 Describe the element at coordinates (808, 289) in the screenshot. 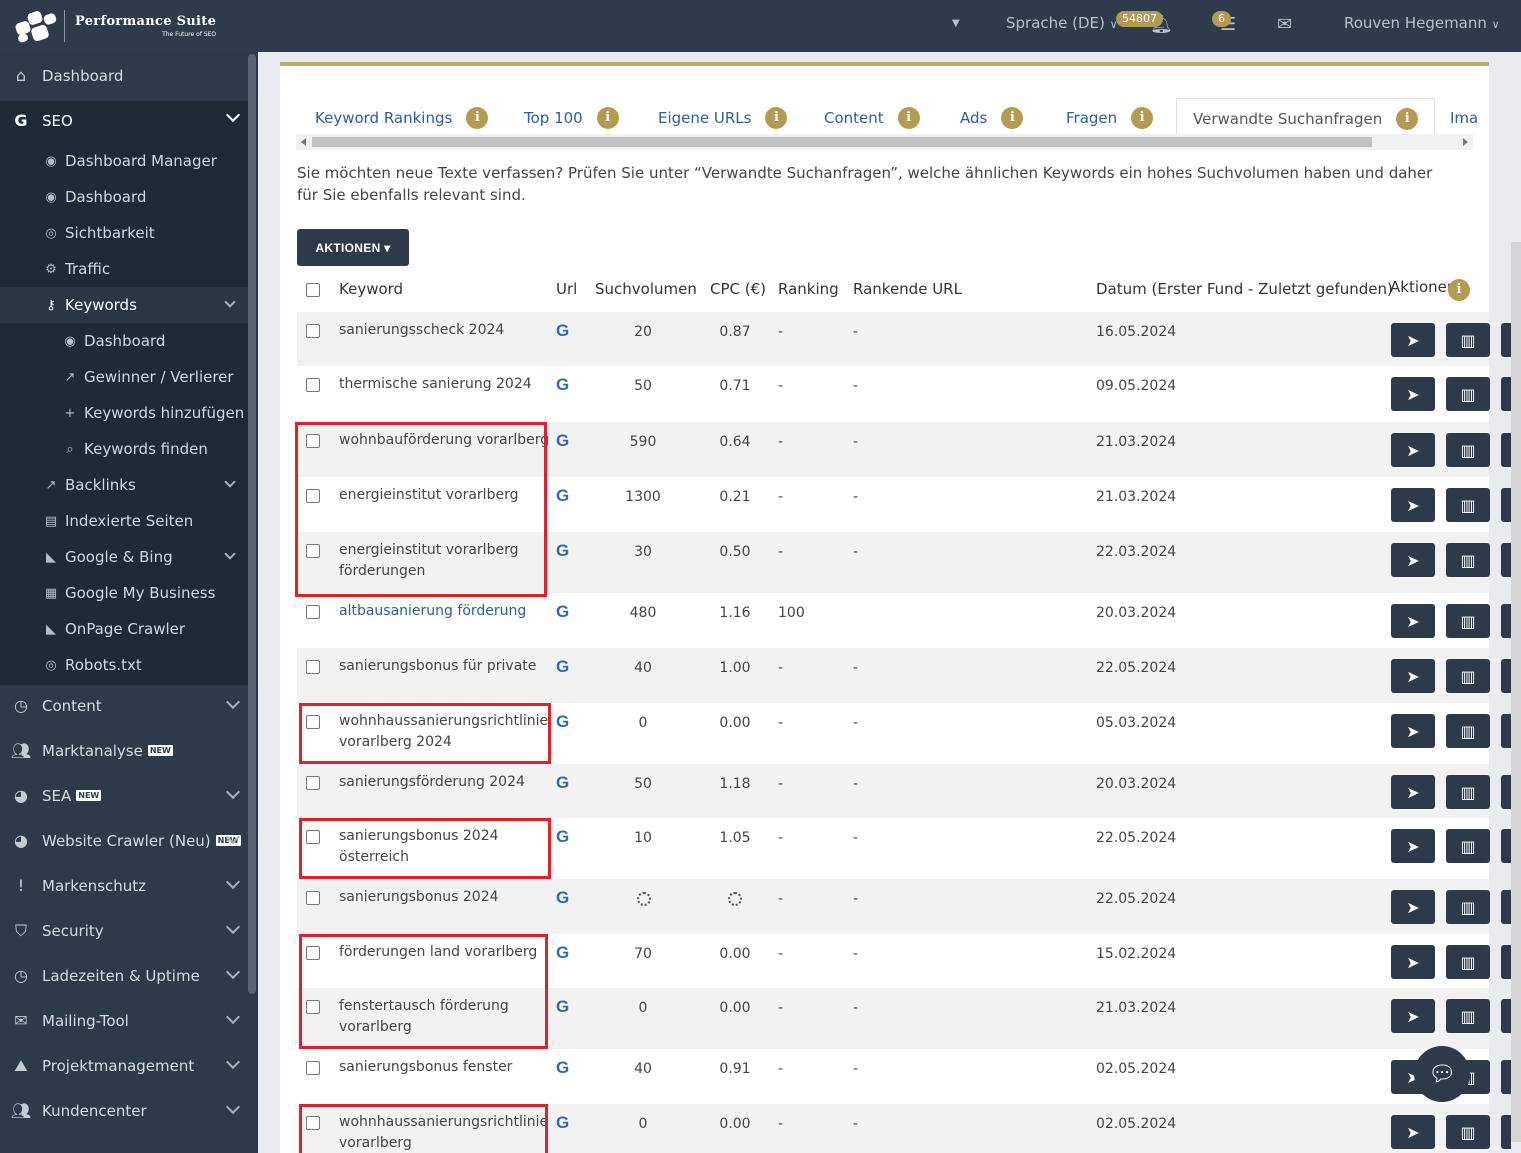

I see `column-header-ranking: Ranking` at that location.